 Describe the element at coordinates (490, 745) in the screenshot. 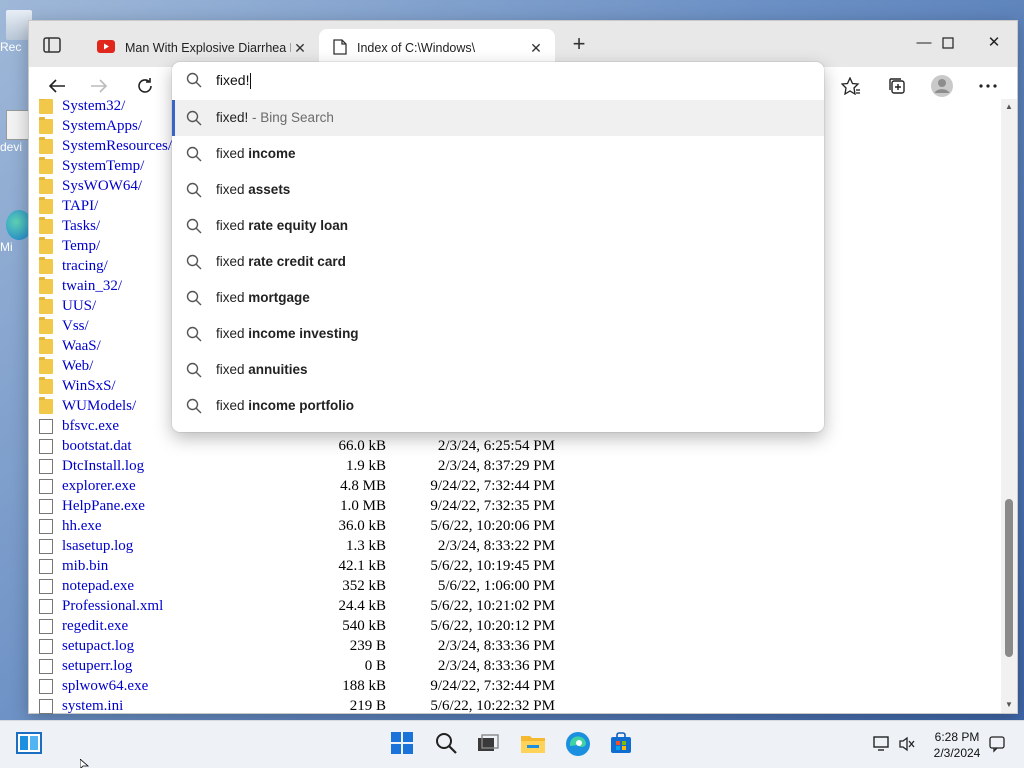

I see `task-view-icon` at that location.